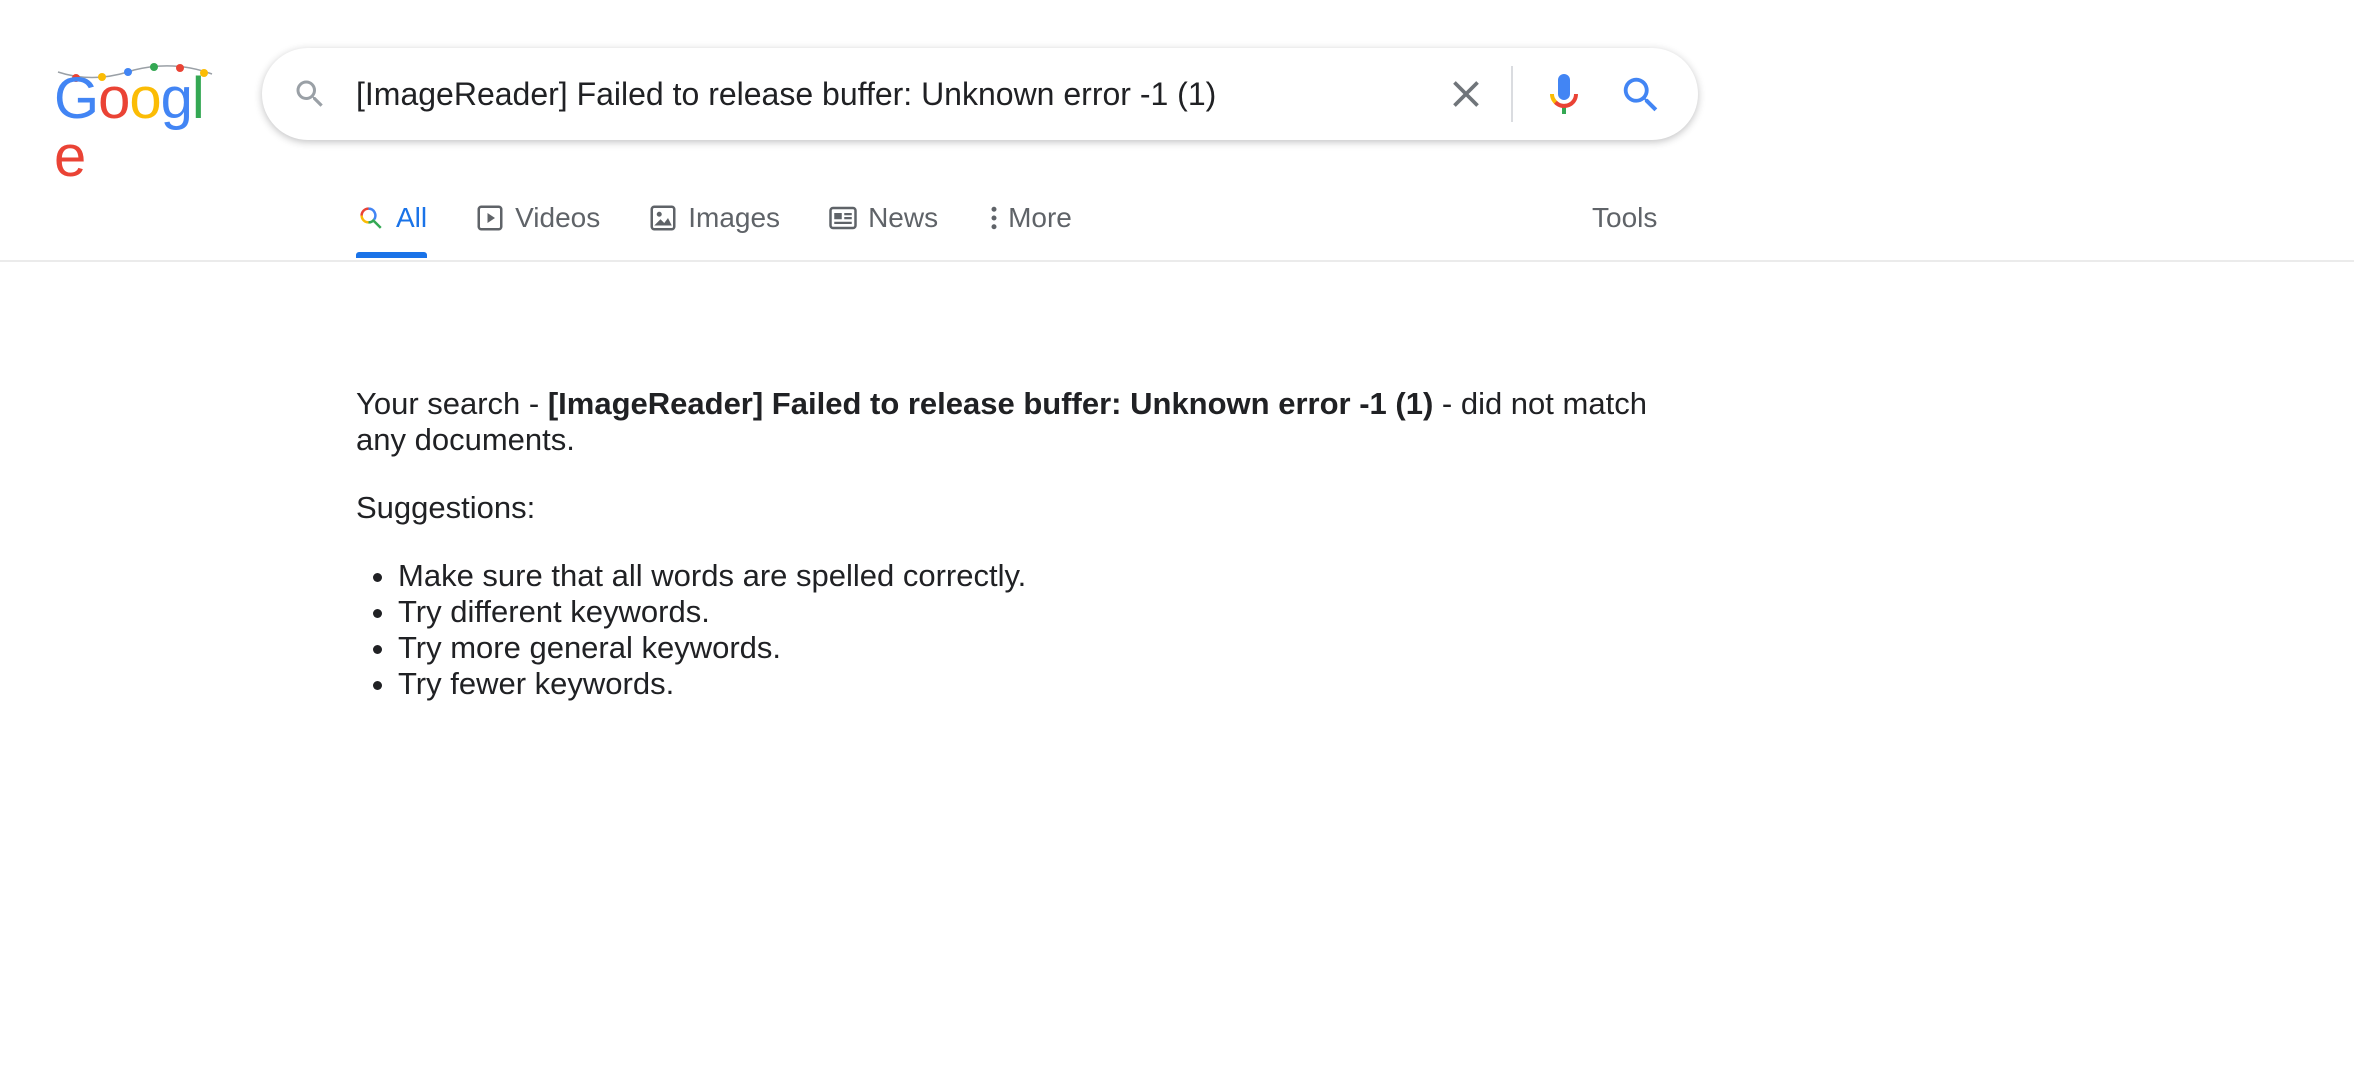 The width and height of the screenshot is (2354, 1090). What do you see at coordinates (1177, 261) in the screenshot?
I see `tabs-divider` at bounding box center [1177, 261].